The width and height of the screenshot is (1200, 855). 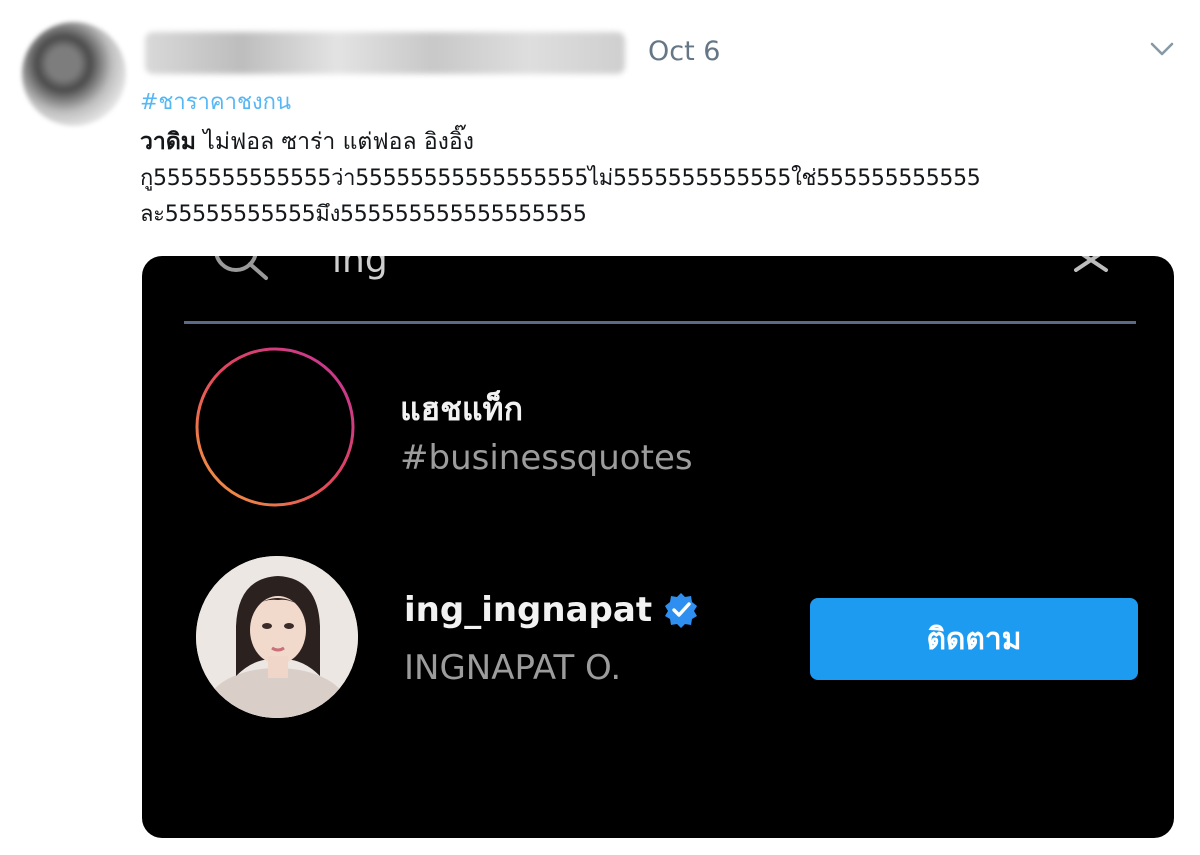 What do you see at coordinates (275, 427) in the screenshot?
I see `hashtag-icon` at bounding box center [275, 427].